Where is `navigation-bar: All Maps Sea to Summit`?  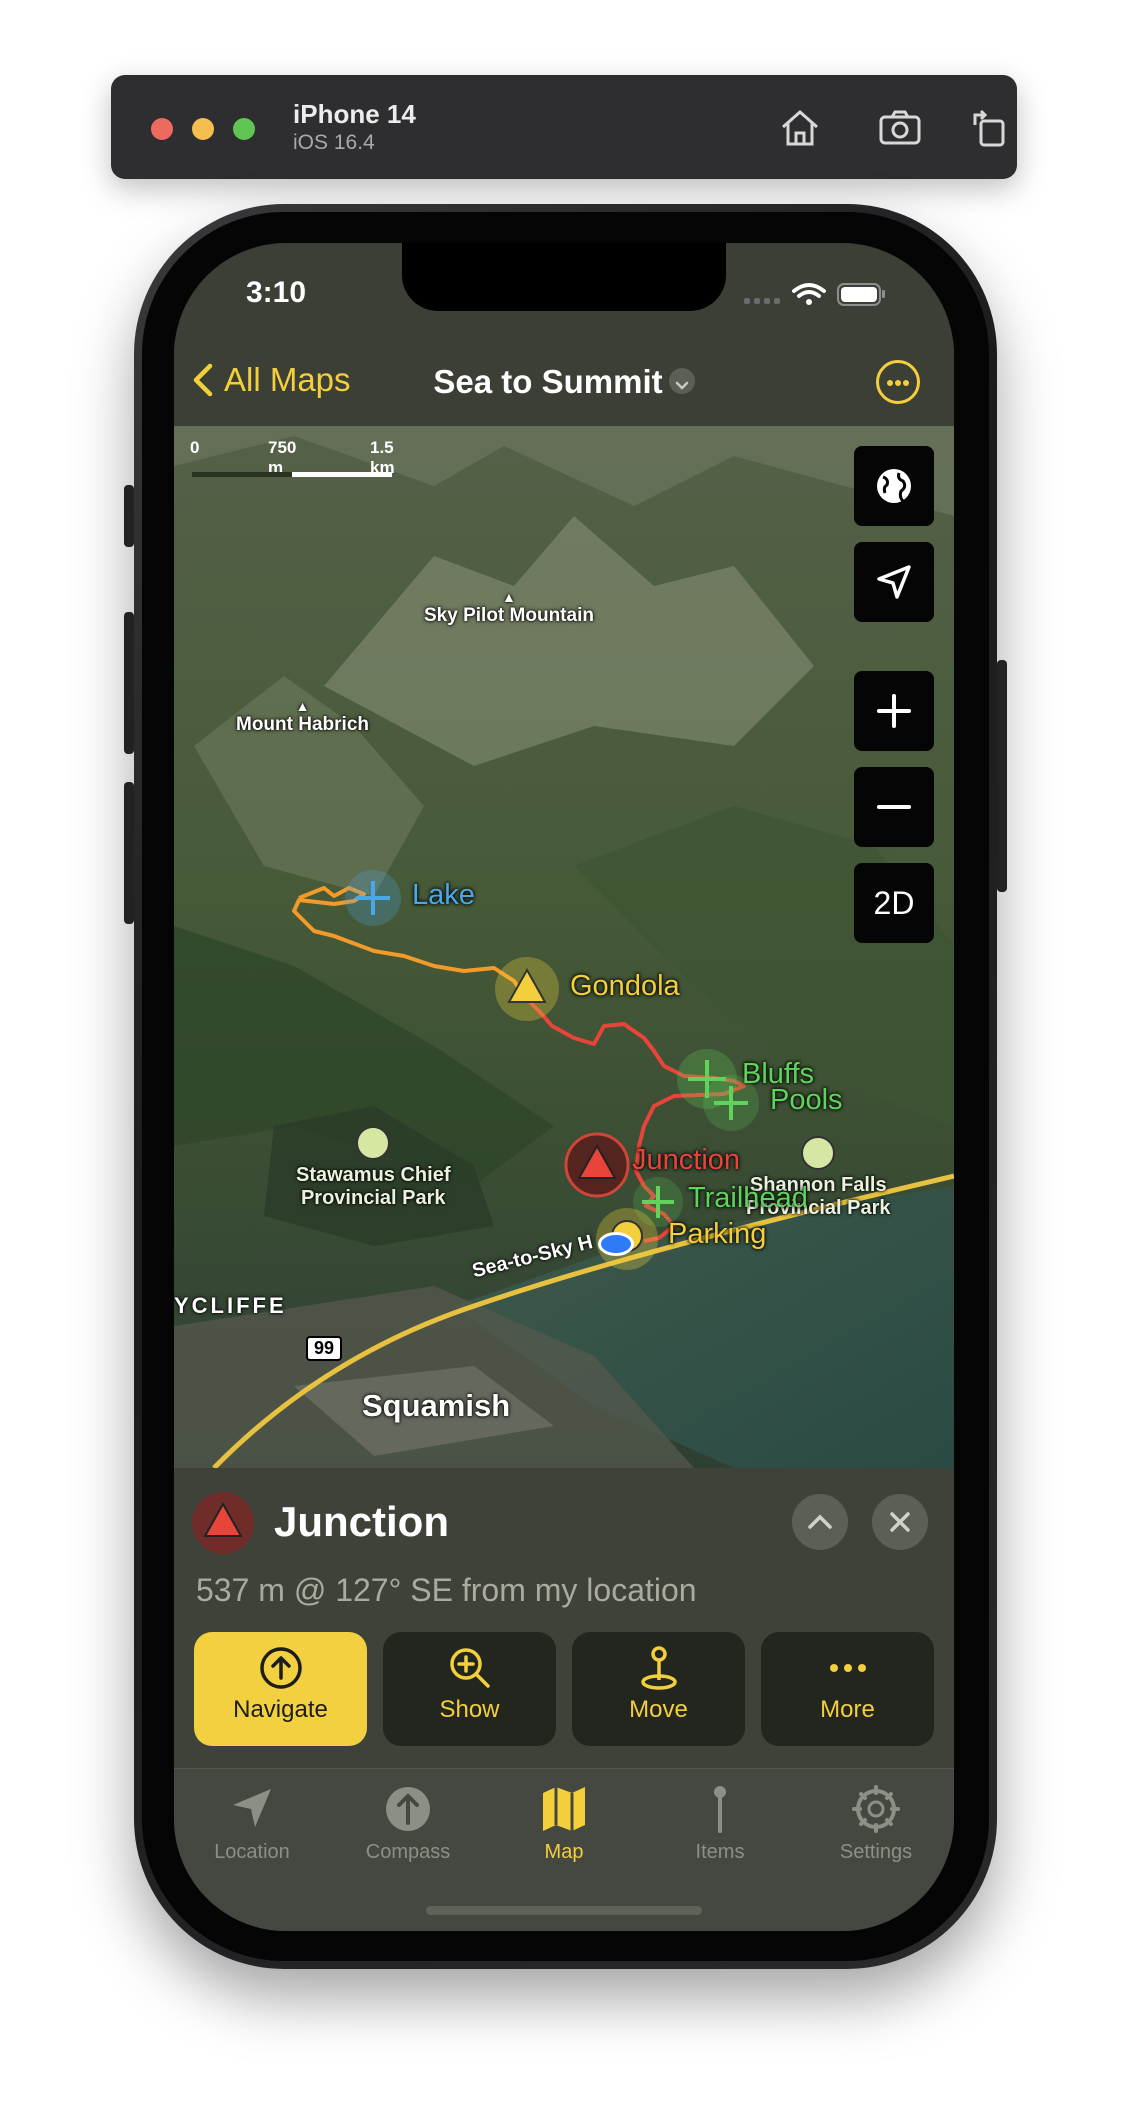
navigation-bar: All Maps Sea to Summit is located at coordinates (564, 383).